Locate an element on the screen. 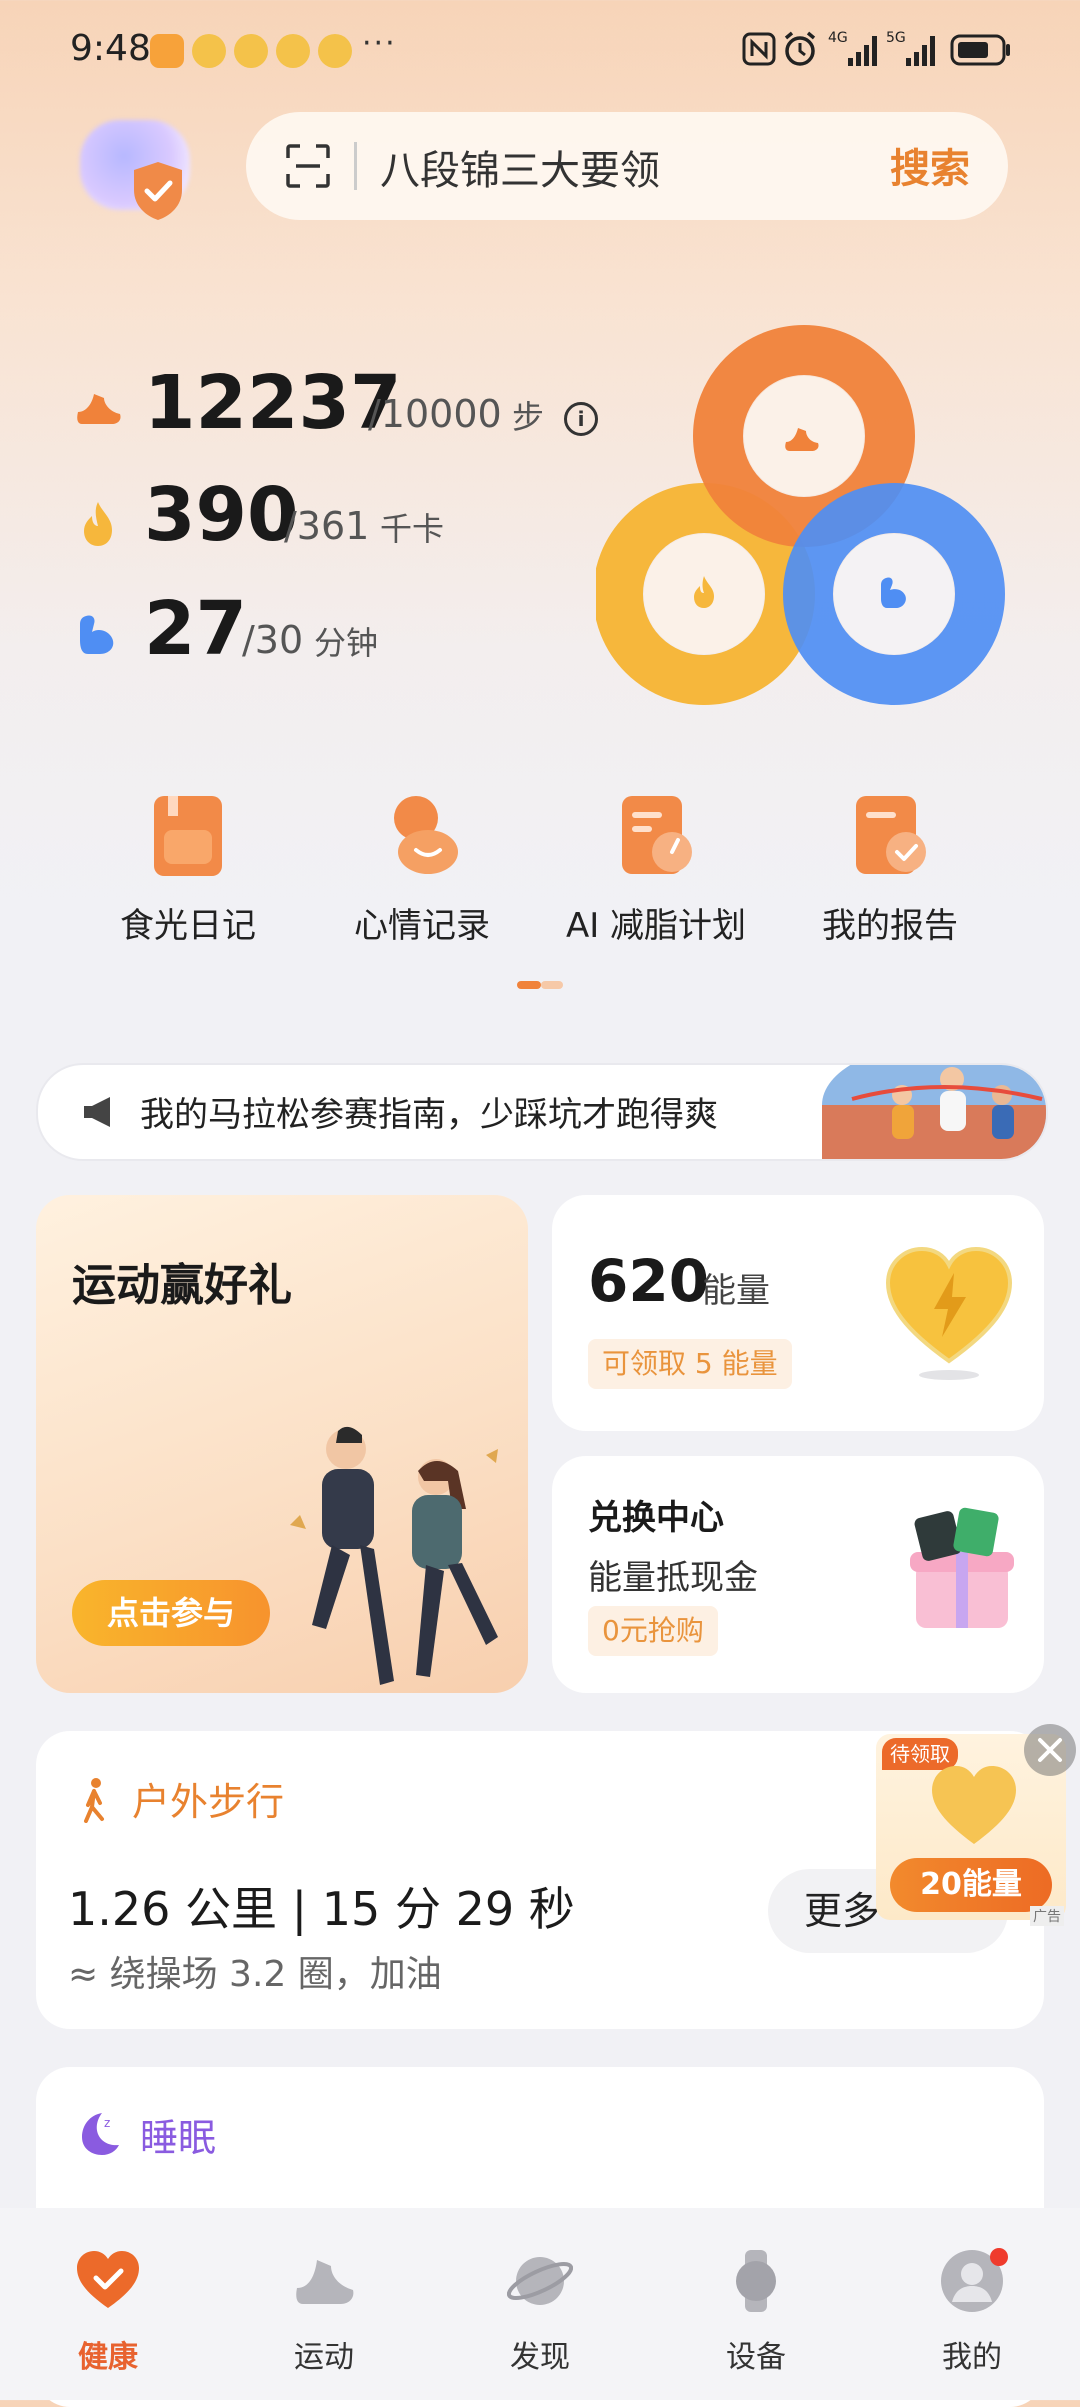 The height and width of the screenshot is (2407, 1080). join-button: 点击参与 is located at coordinates (171, 1613).